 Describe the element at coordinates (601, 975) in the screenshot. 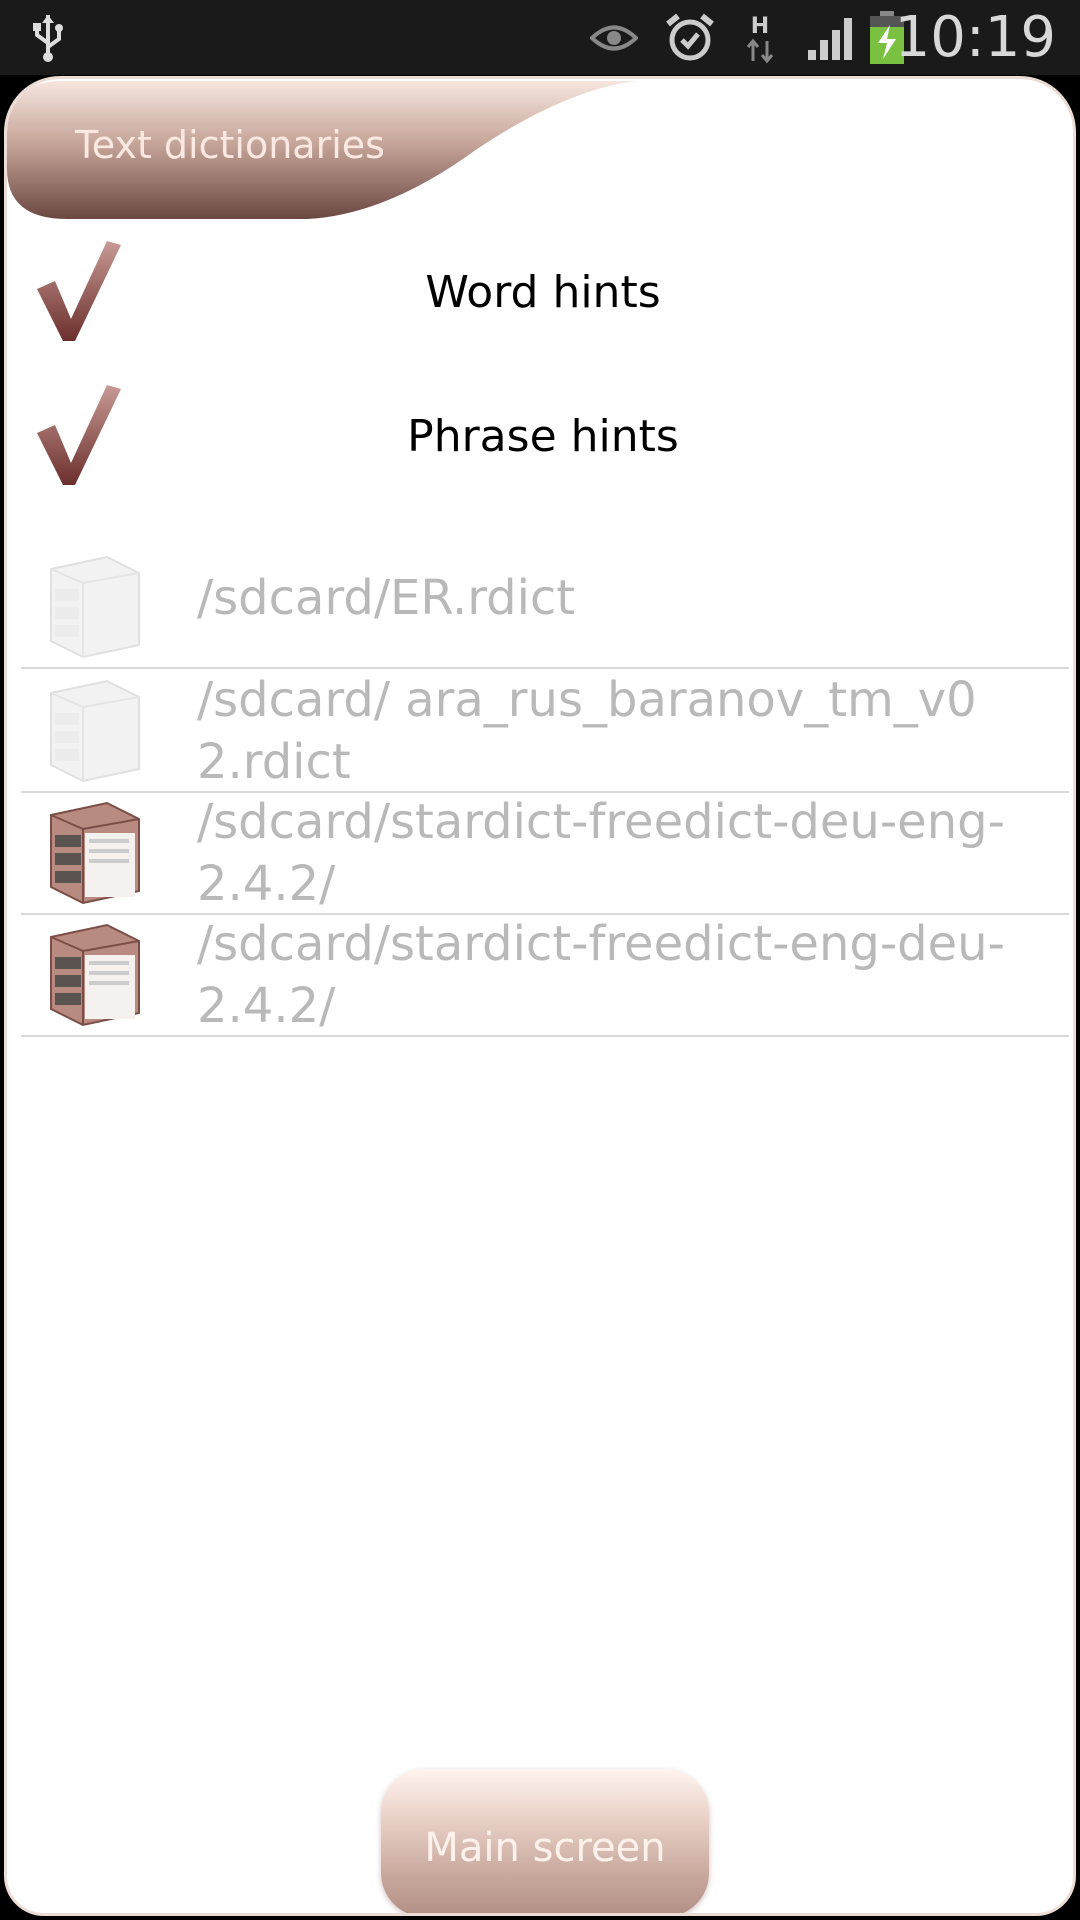

I see `dictionary-path: /sdcard/stardict-freedict-eng-deu-2.4.2/` at that location.